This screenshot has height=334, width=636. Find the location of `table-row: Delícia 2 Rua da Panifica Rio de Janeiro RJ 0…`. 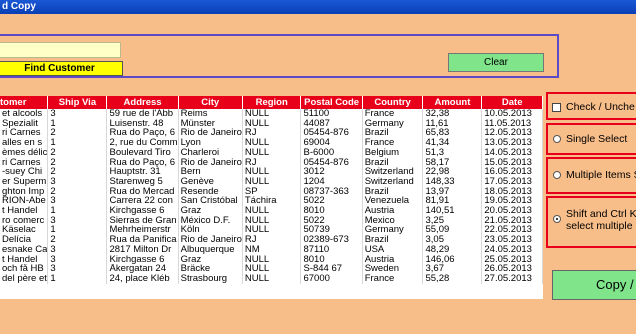

table-row: Delícia 2 Rua da Panifica Rio de Janeiro RJ 0… is located at coordinates (271, 240).